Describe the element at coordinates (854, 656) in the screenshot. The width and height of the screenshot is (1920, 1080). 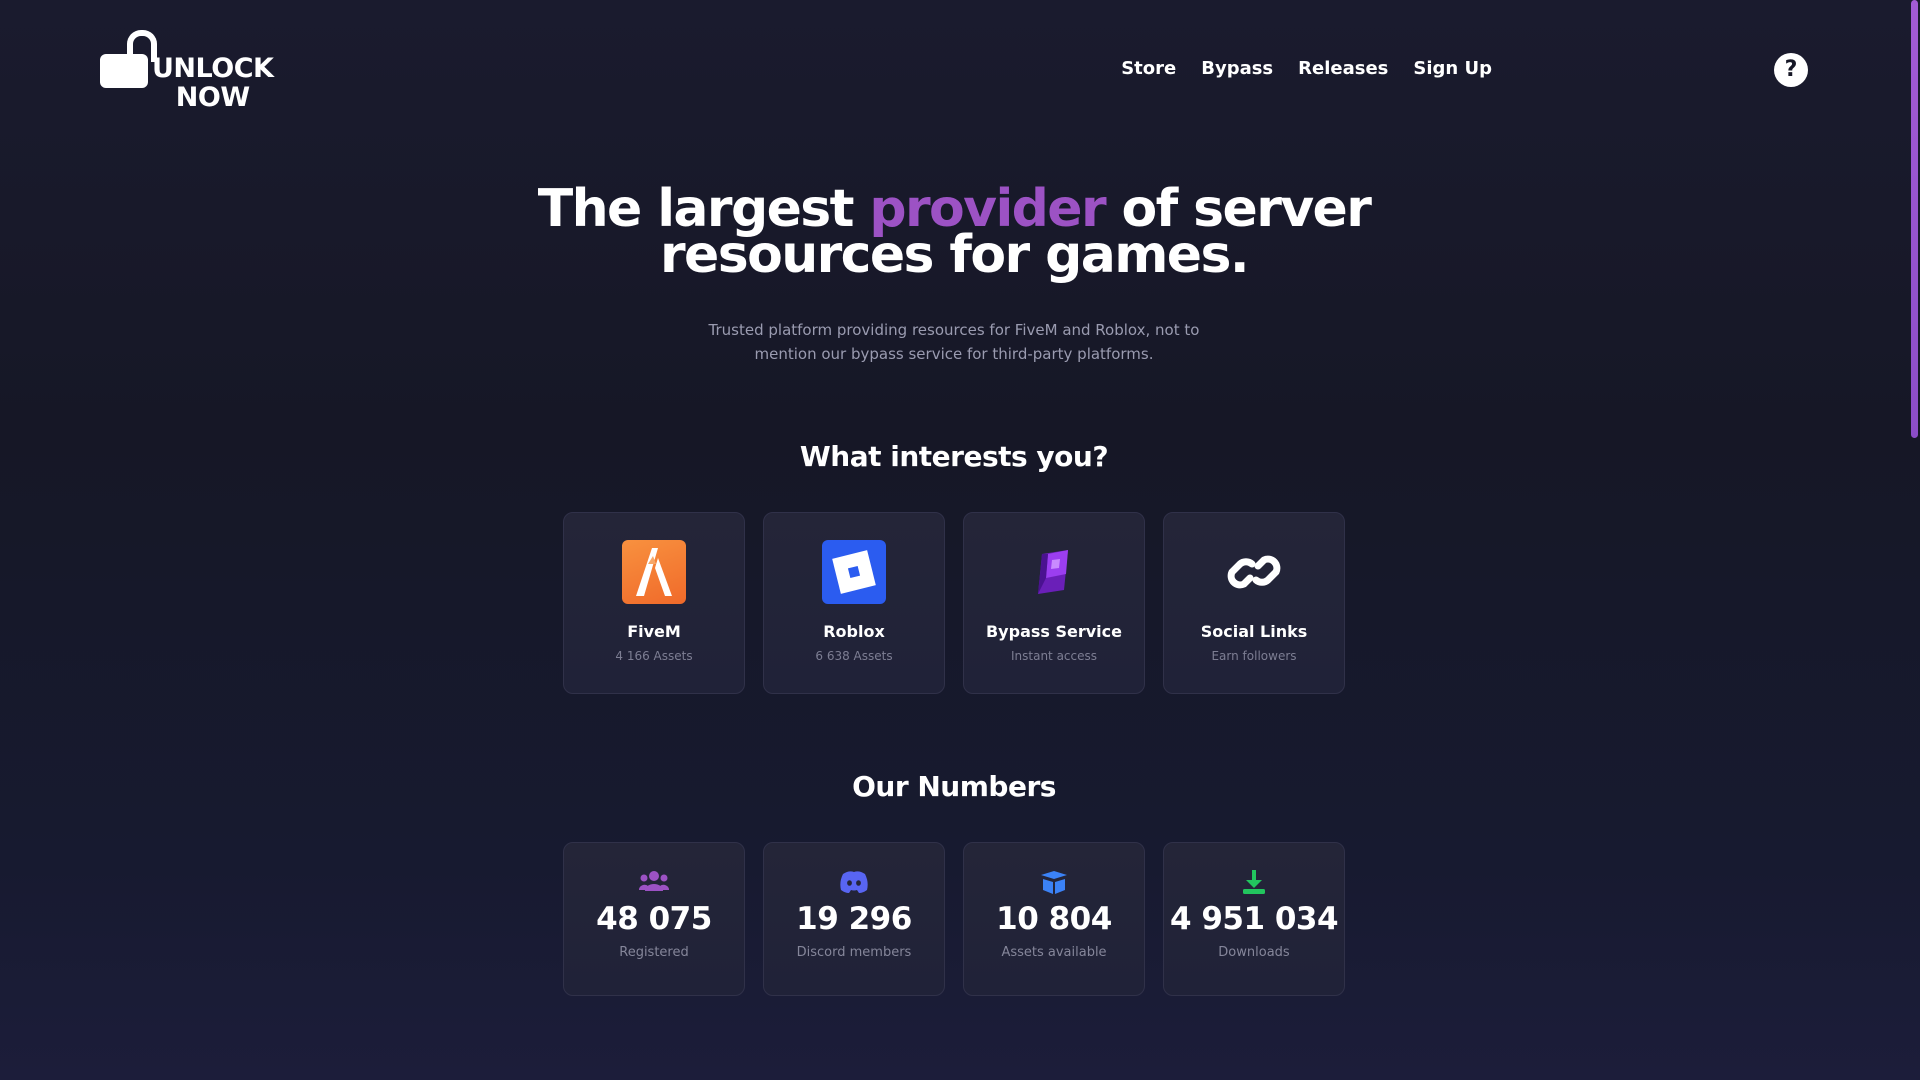
I see `interest-card-sub: 6 638 Assets` at that location.